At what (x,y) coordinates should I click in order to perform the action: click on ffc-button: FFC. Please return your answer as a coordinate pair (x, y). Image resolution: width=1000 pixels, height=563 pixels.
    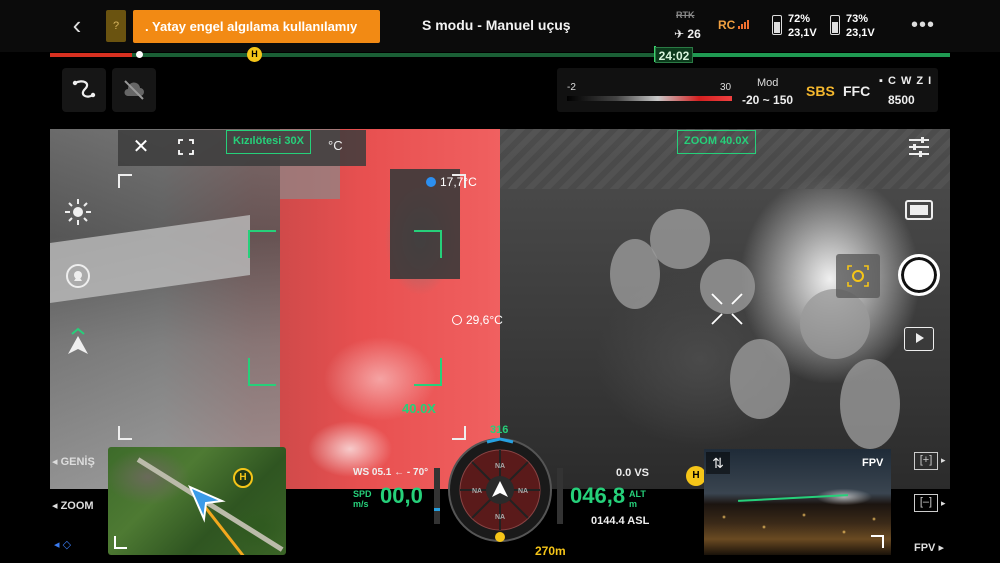
    Looking at the image, I should click on (856, 91).